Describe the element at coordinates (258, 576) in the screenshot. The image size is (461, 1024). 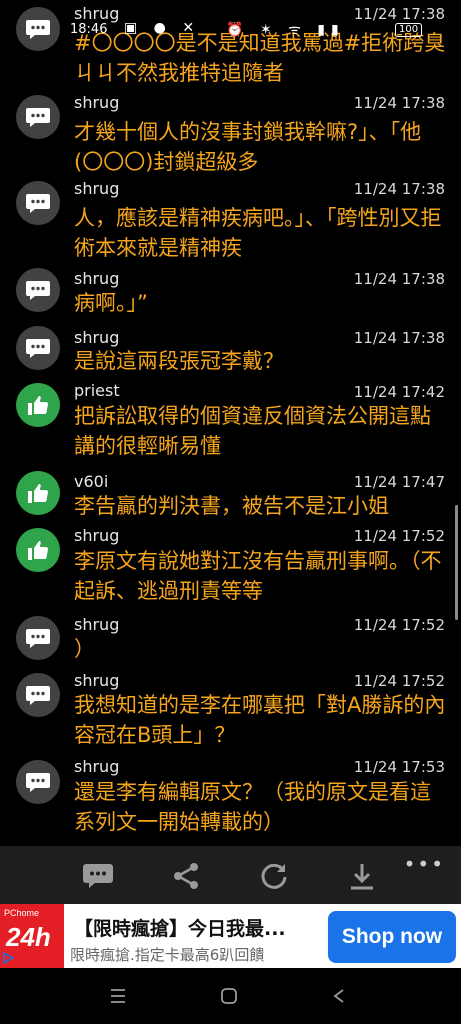
I see `comment-text: 李原文有說她對江沒有告贏刑事啊。（不起訴、逃過刑責等等` at that location.